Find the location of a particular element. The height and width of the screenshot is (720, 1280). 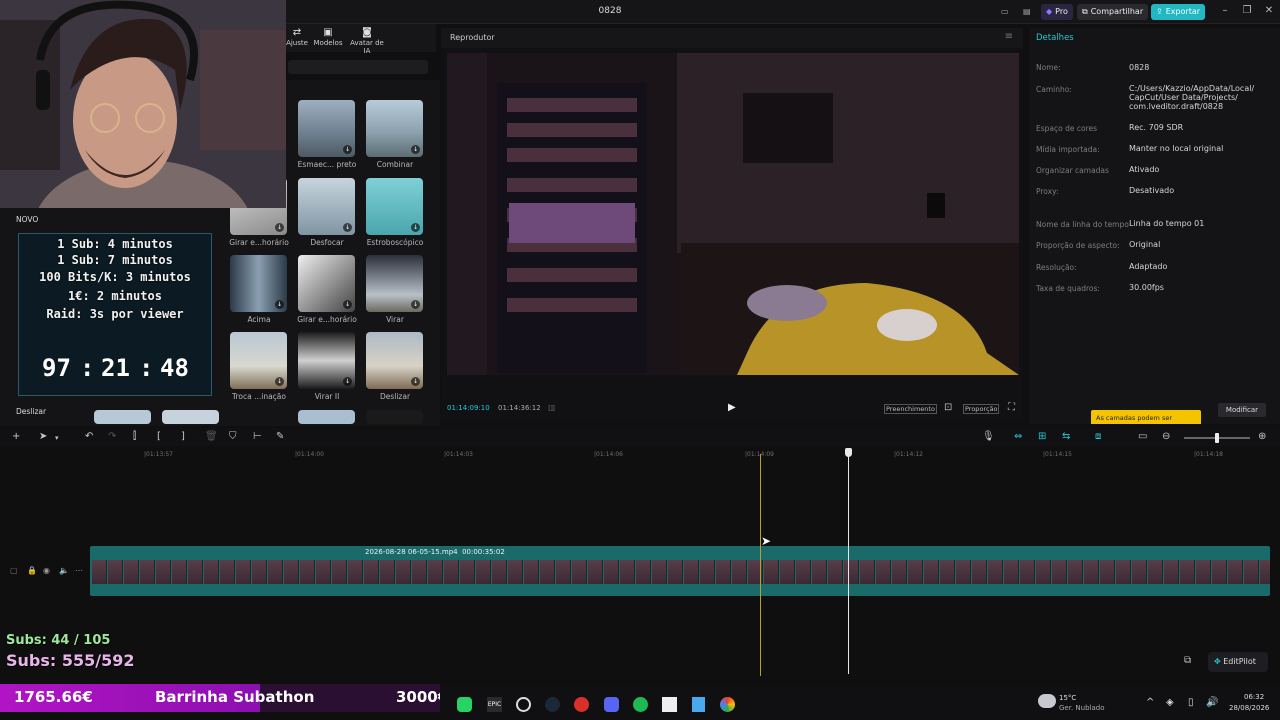

clip-label: 2026-08-28 06-05-15.mp4 00:00:35:02 is located at coordinates (435, 552).